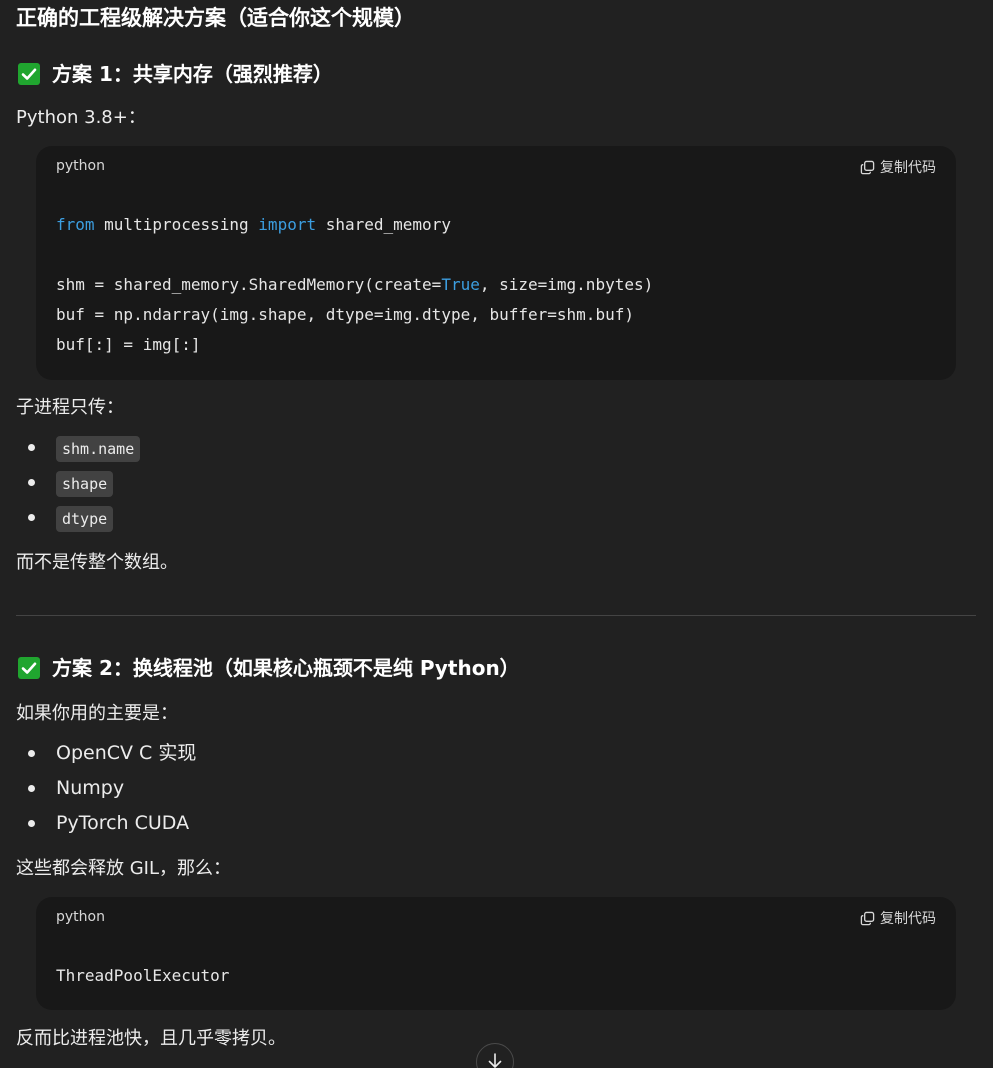 The width and height of the screenshot is (993, 1068). I want to click on section2-intro: 如果你用的主要是：, so click(97, 713).